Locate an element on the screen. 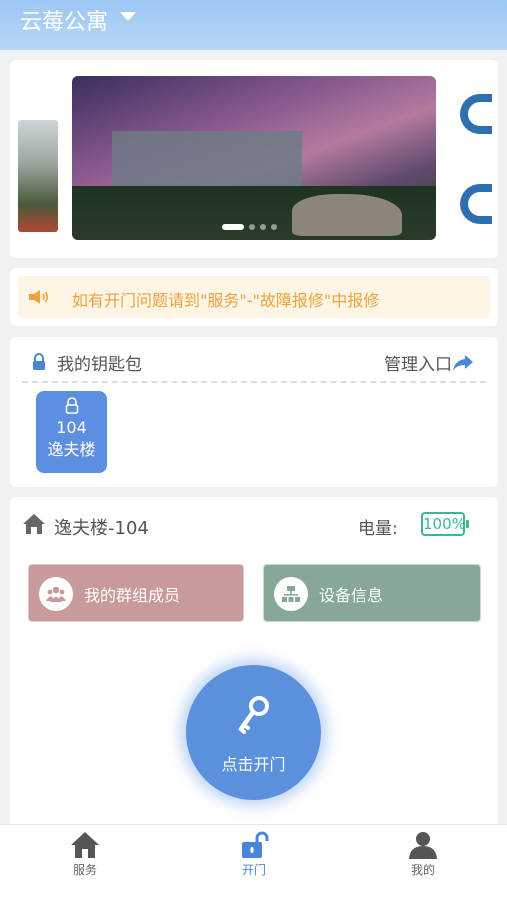 The height and width of the screenshot is (900, 507). bottom-nav: 服务 开门 我的 is located at coordinates (253, 862).